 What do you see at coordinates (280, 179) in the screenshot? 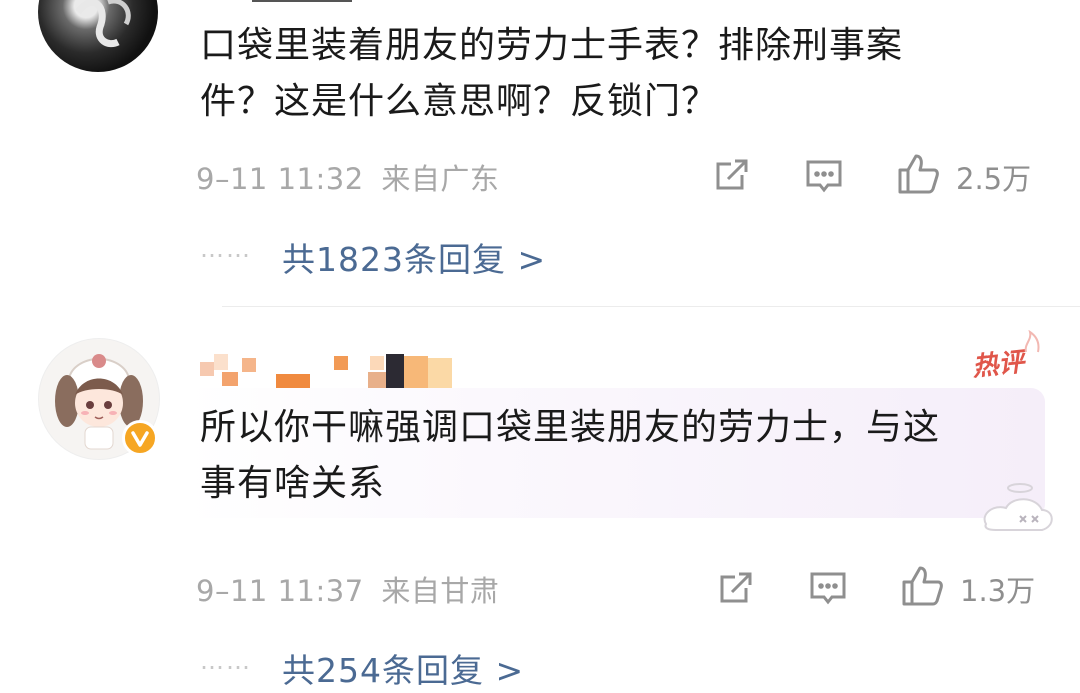
I see `comment-time: 9–11 11:32` at bounding box center [280, 179].